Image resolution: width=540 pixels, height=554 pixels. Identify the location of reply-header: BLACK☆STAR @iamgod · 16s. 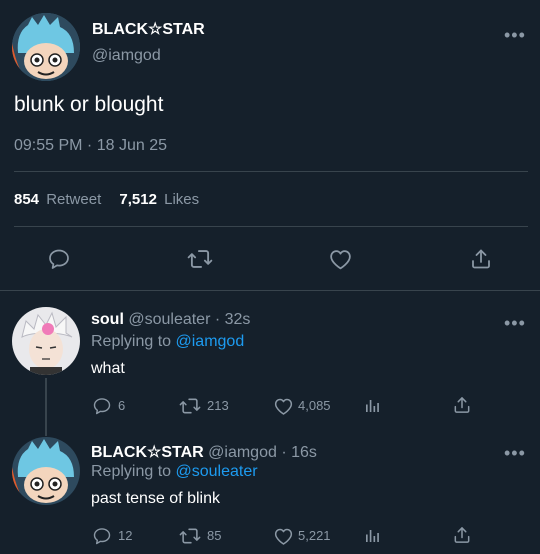
(204, 452).